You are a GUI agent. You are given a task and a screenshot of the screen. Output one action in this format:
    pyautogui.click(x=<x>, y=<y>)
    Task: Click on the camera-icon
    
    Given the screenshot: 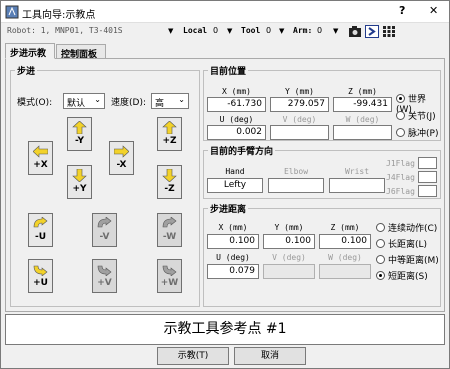 What is the action you would take?
    pyautogui.click(x=355, y=31)
    